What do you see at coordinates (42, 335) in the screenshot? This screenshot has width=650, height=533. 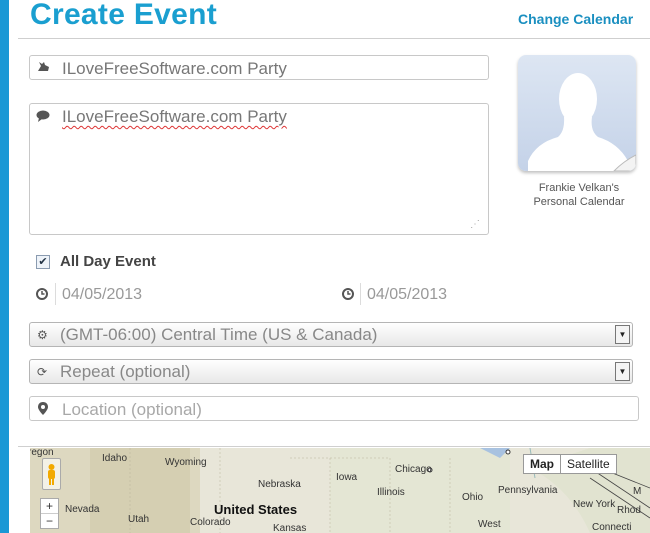 I see `gear-icon: ⚙` at bounding box center [42, 335].